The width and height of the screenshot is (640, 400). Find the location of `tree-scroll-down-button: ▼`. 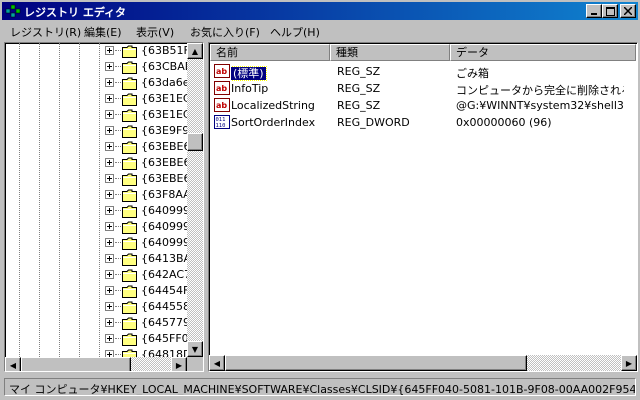

tree-scroll-down-button: ▼ is located at coordinates (195, 349).